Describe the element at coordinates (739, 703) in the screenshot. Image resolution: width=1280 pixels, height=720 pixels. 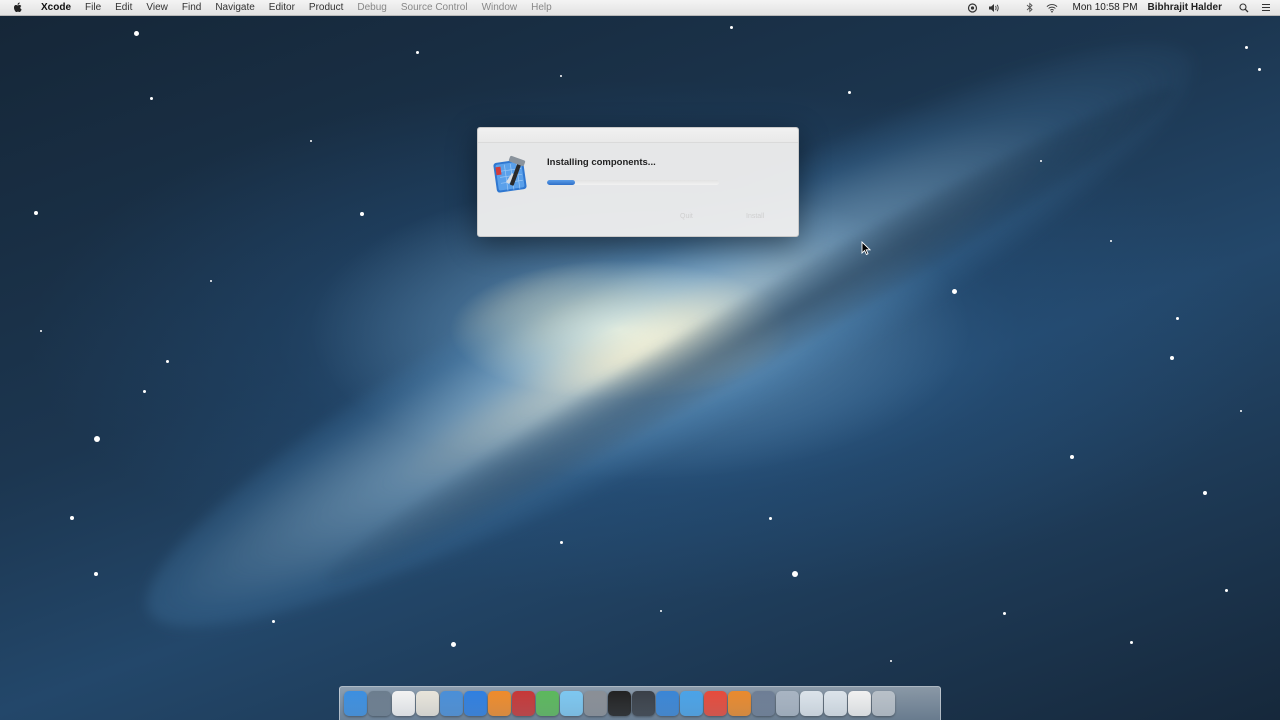
I see `dock-firefox-icon` at that location.